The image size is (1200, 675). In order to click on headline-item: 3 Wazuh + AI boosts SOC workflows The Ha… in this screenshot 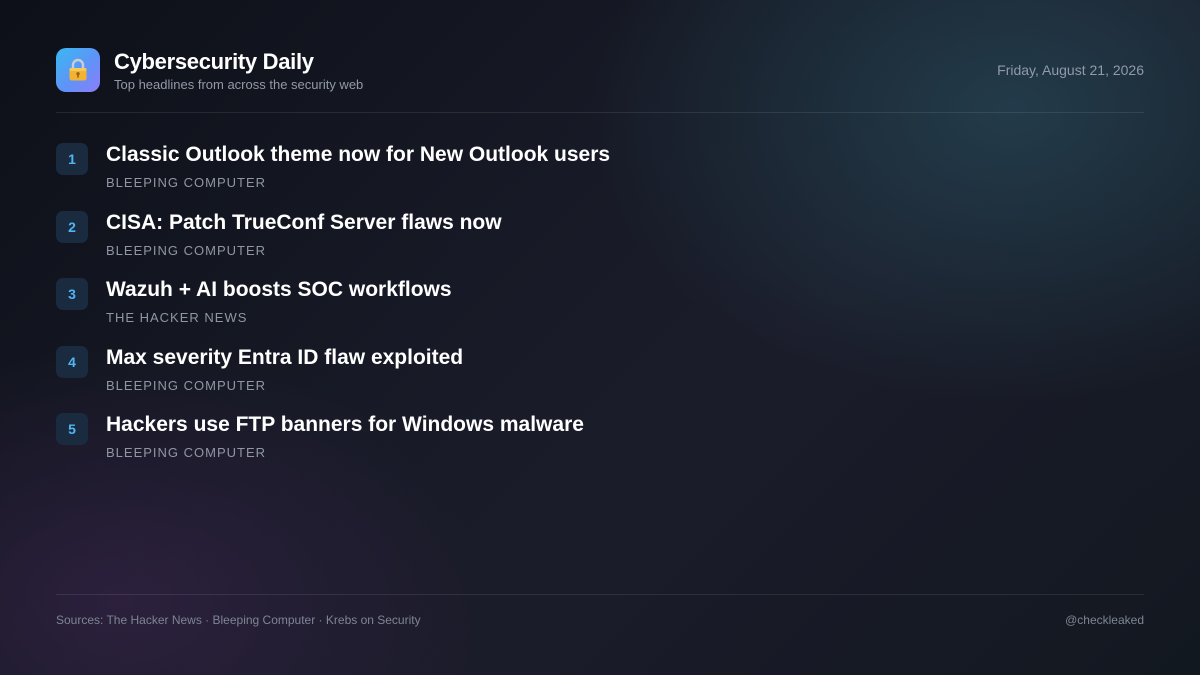, I will do `click(600, 311)`.